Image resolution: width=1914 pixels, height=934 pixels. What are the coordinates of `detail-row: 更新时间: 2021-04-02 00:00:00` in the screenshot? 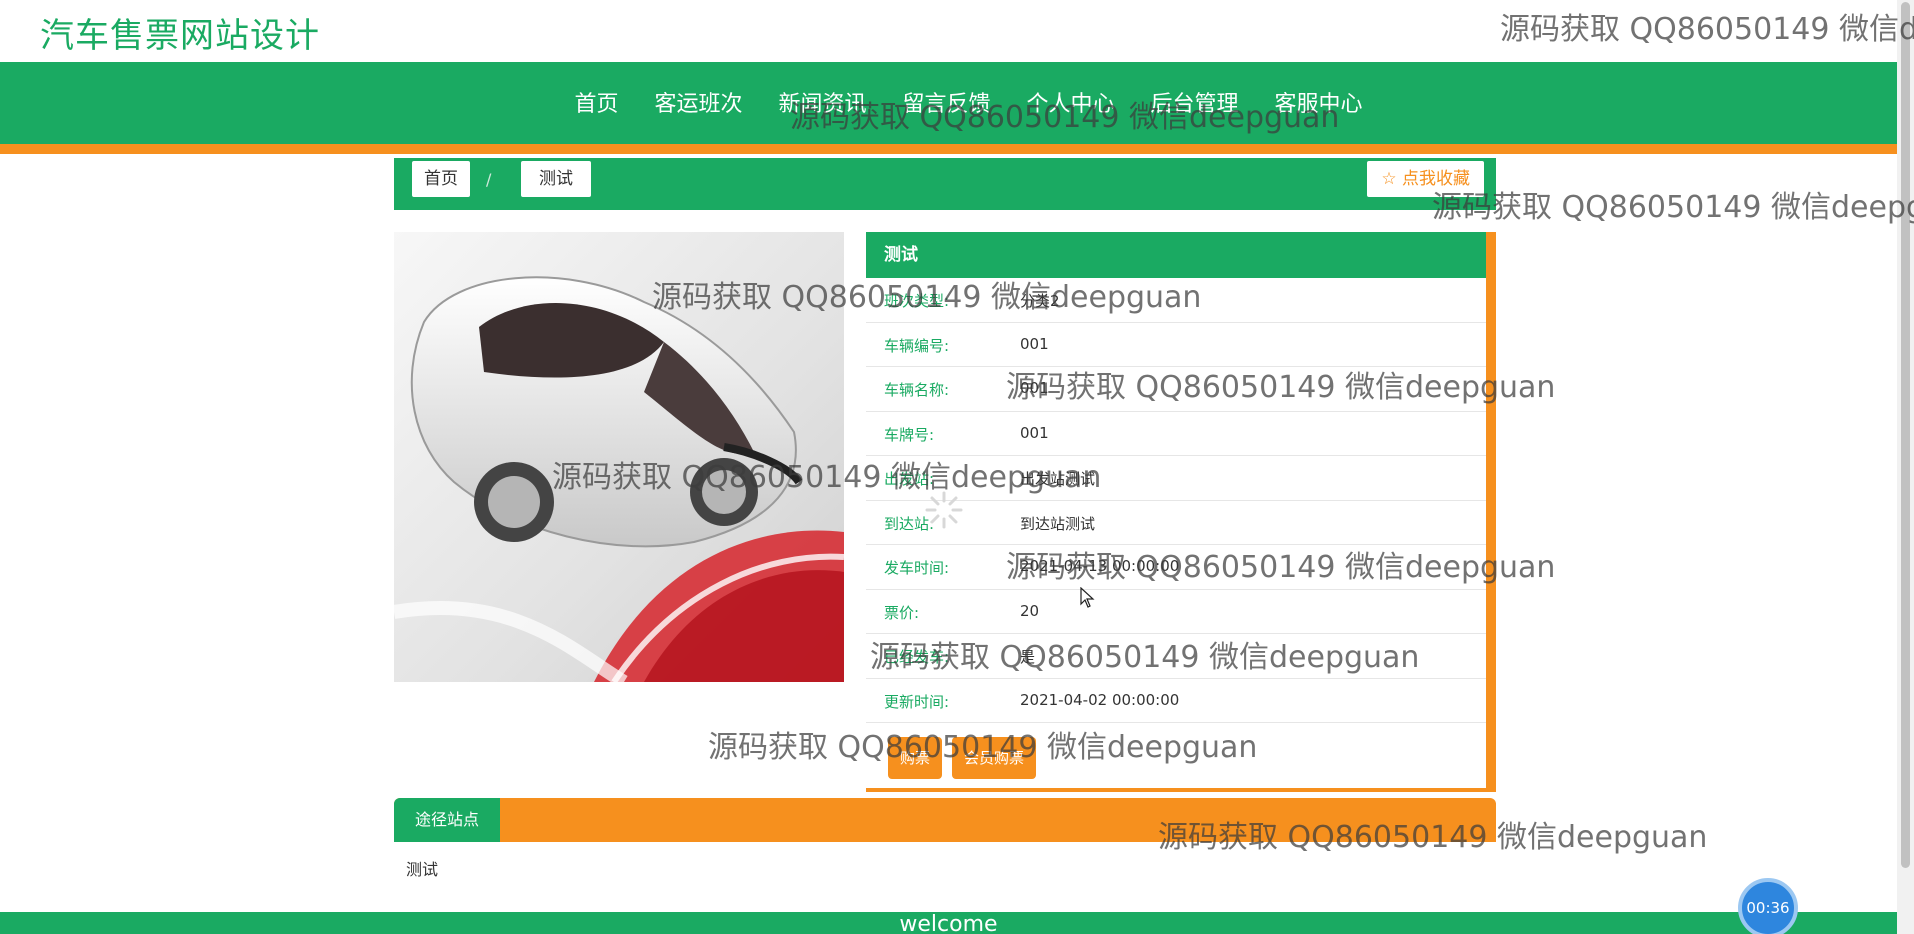 It's located at (1176, 701).